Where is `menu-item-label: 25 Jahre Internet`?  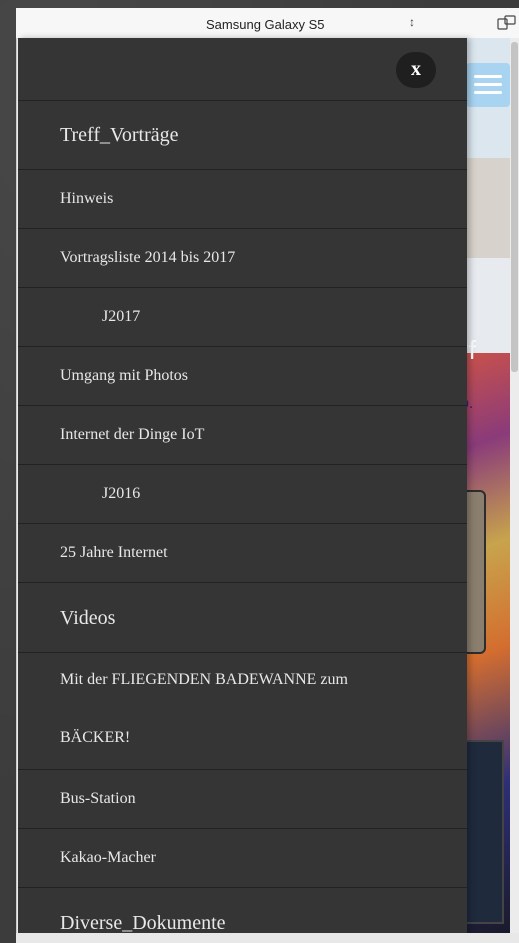 menu-item-label: 25 Jahre Internet is located at coordinates (114, 552).